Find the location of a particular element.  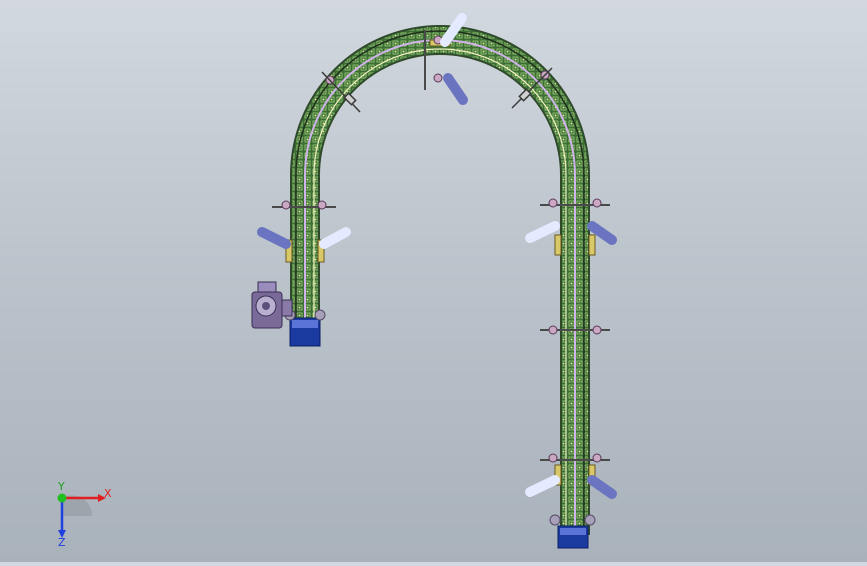

y-axis-dot is located at coordinates (62, 498).